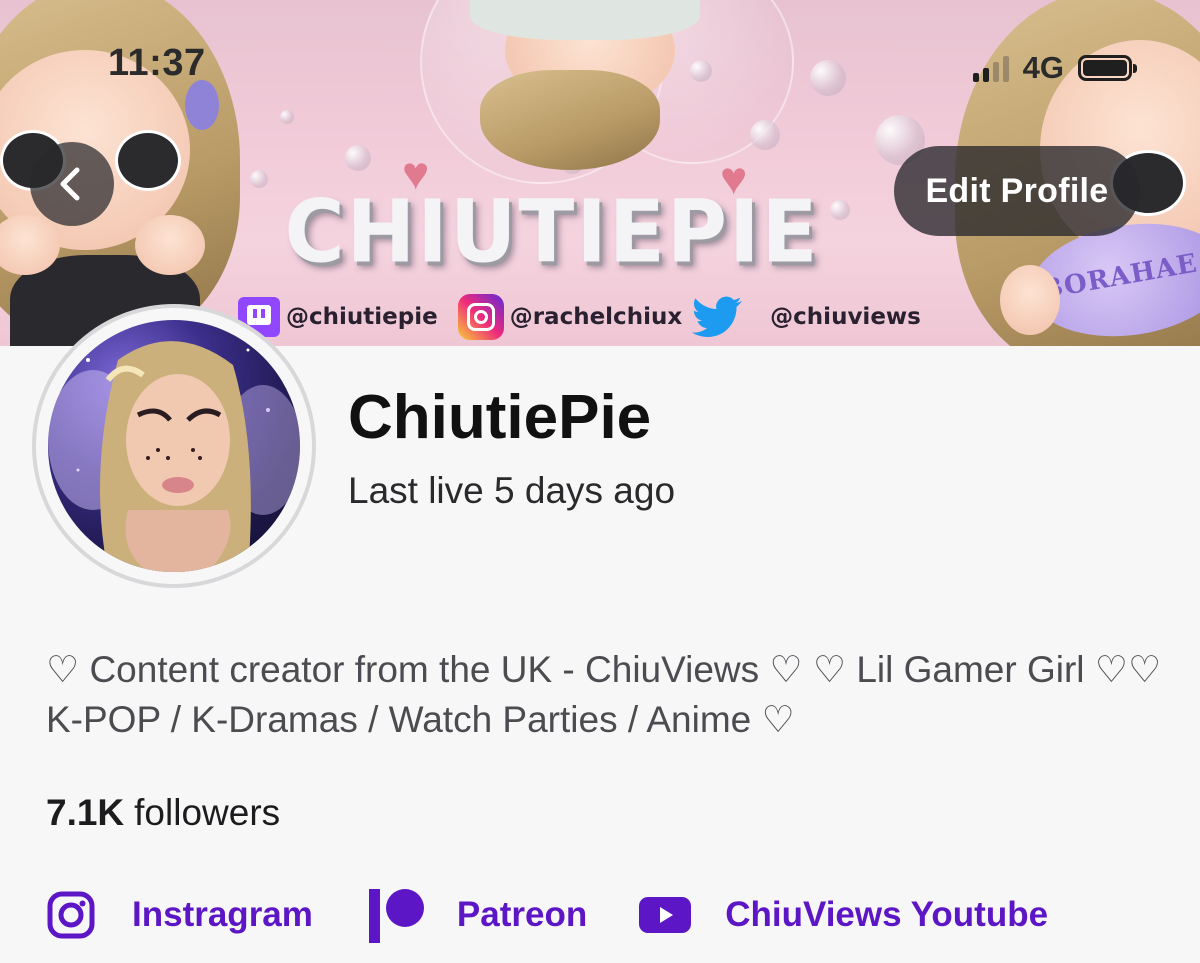 This screenshot has width=1200, height=963. I want to click on twitch-handle: @chiutiepie, so click(362, 317).